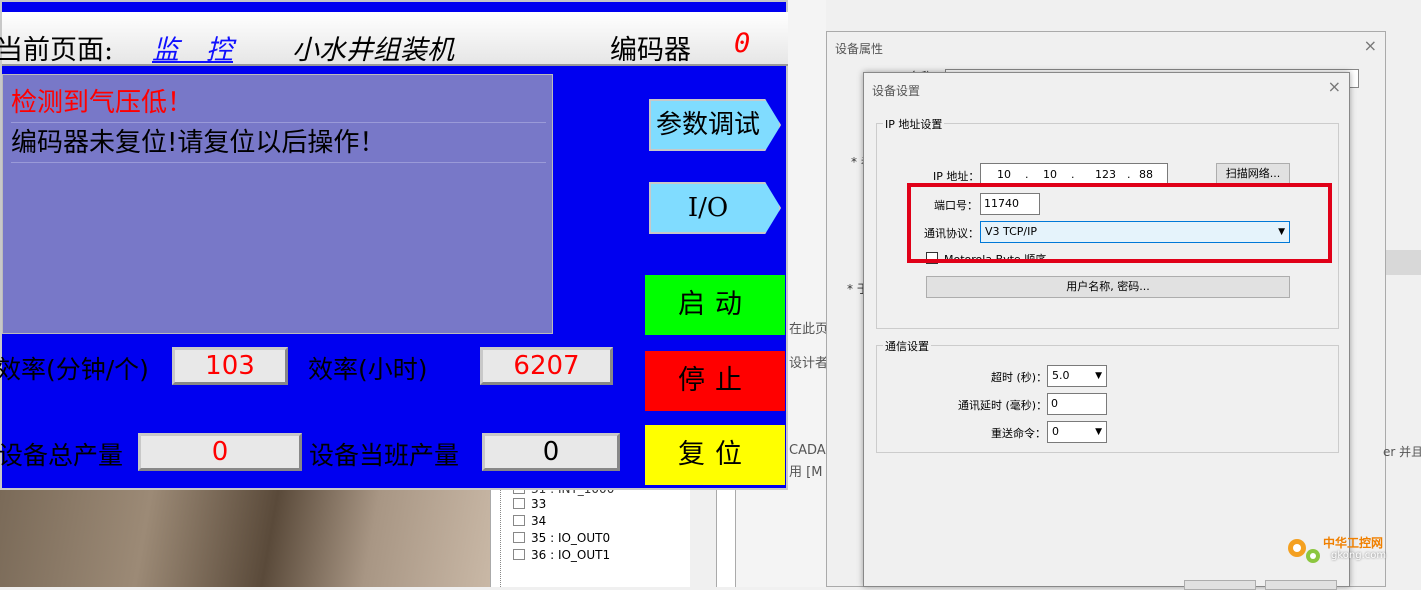  Describe the element at coordinates (1107, 395) in the screenshot. I see `comm-settings-group: 通信设置` at that location.